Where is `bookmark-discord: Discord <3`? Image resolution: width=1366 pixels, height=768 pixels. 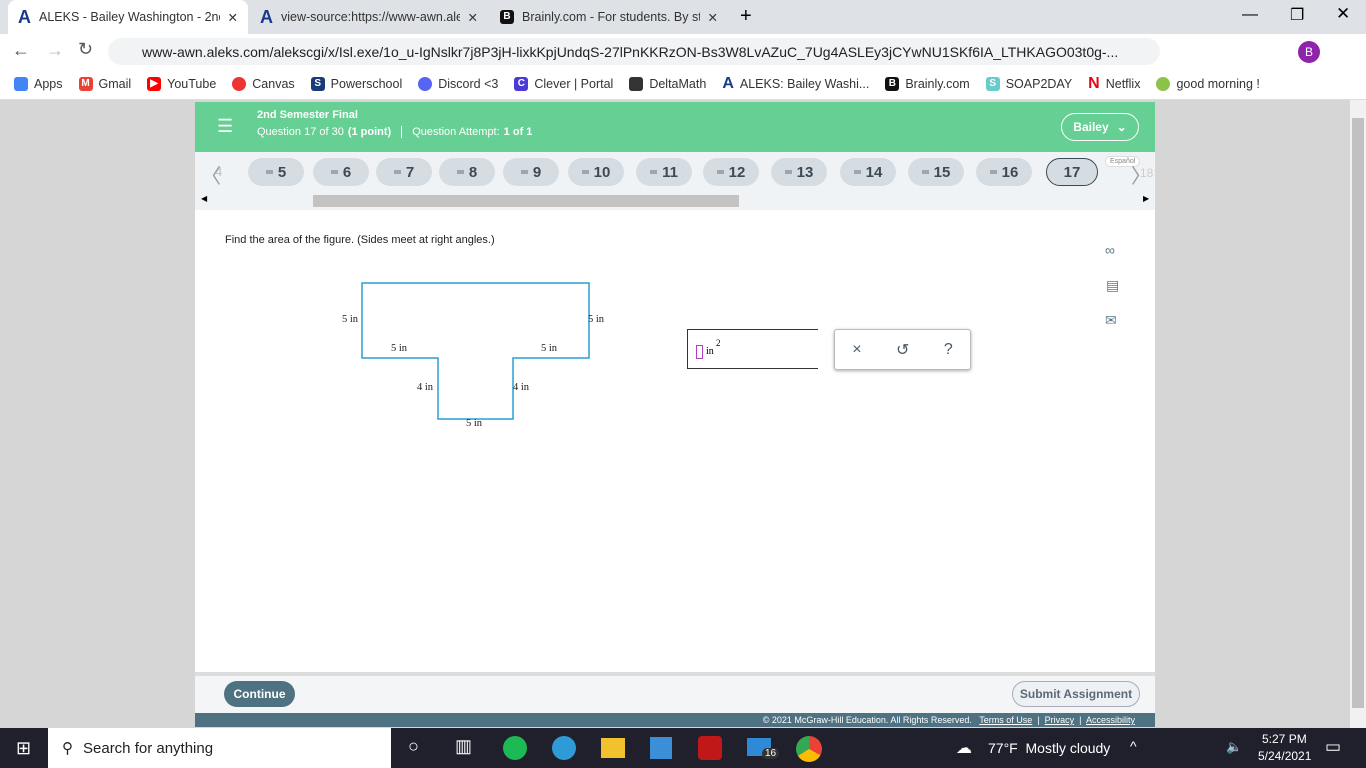 bookmark-discord: Discord <3 is located at coordinates (458, 83).